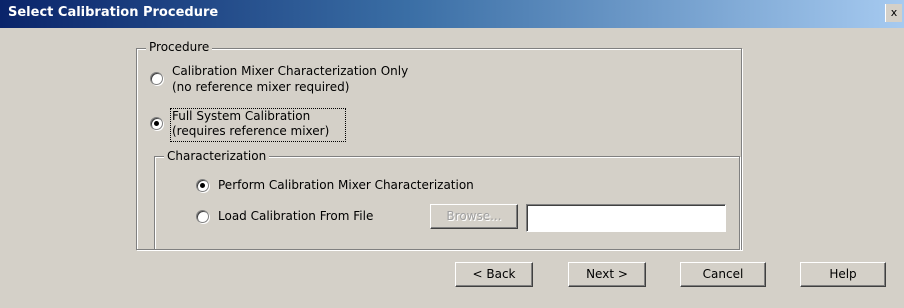 This screenshot has height=308, width=904. What do you see at coordinates (295, 216) in the screenshot?
I see `option-load-from-file-label: Load Calibration From File` at bounding box center [295, 216].